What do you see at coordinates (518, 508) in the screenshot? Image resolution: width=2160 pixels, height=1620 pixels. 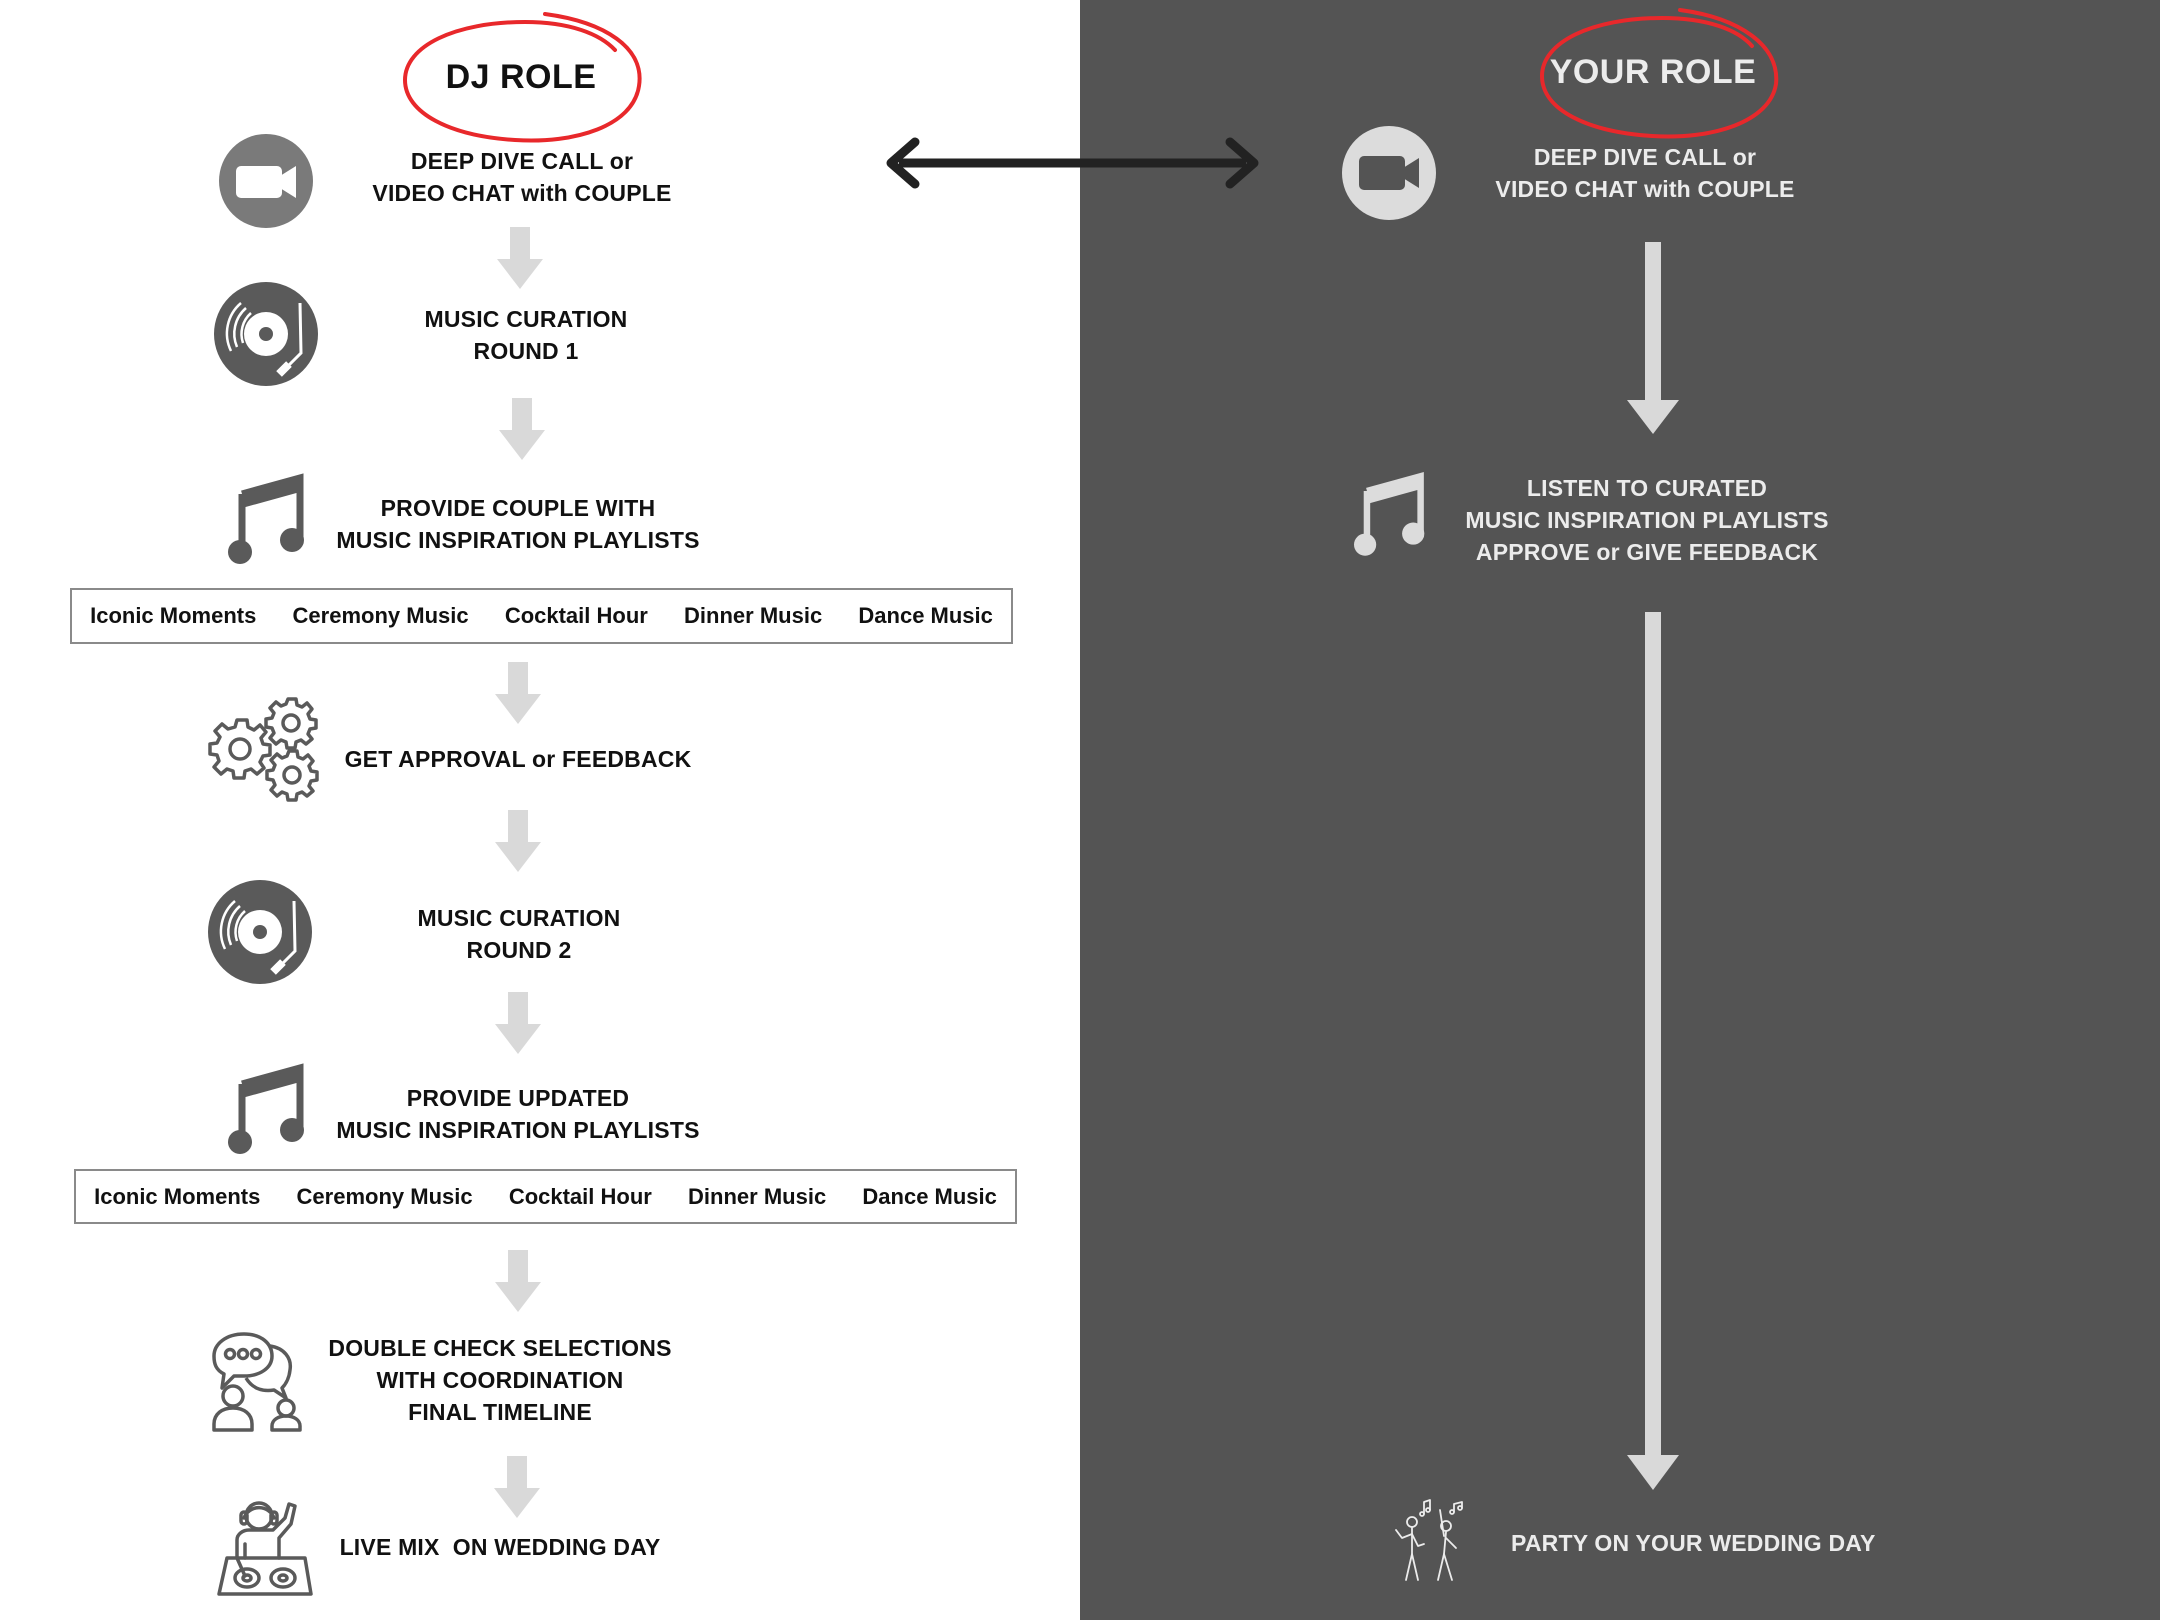 I see `step-text-line: PROVIDE COUPLE WITH` at bounding box center [518, 508].